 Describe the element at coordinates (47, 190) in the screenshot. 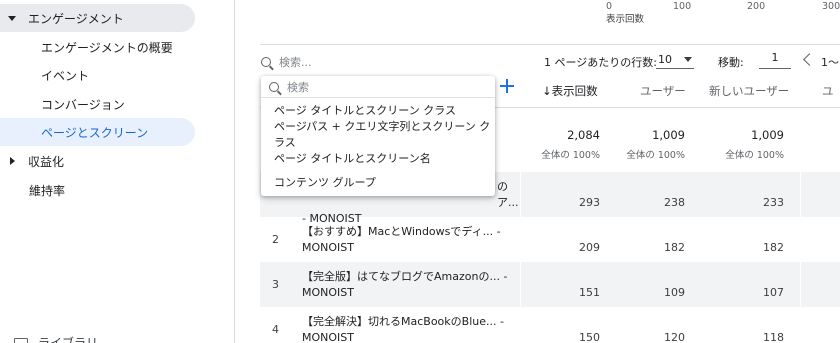

I see `nav-retention-label: 維持率` at that location.